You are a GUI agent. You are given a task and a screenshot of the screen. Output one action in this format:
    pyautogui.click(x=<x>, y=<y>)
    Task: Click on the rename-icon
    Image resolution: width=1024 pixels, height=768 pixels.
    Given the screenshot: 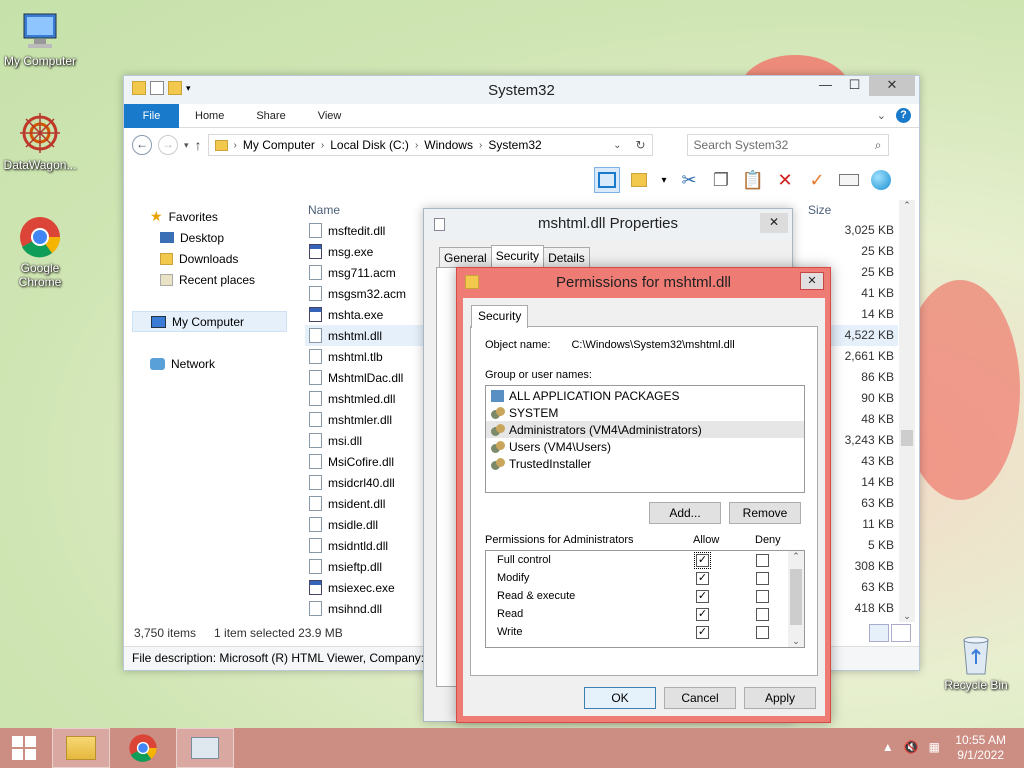 What is the action you would take?
    pyautogui.click(x=849, y=180)
    